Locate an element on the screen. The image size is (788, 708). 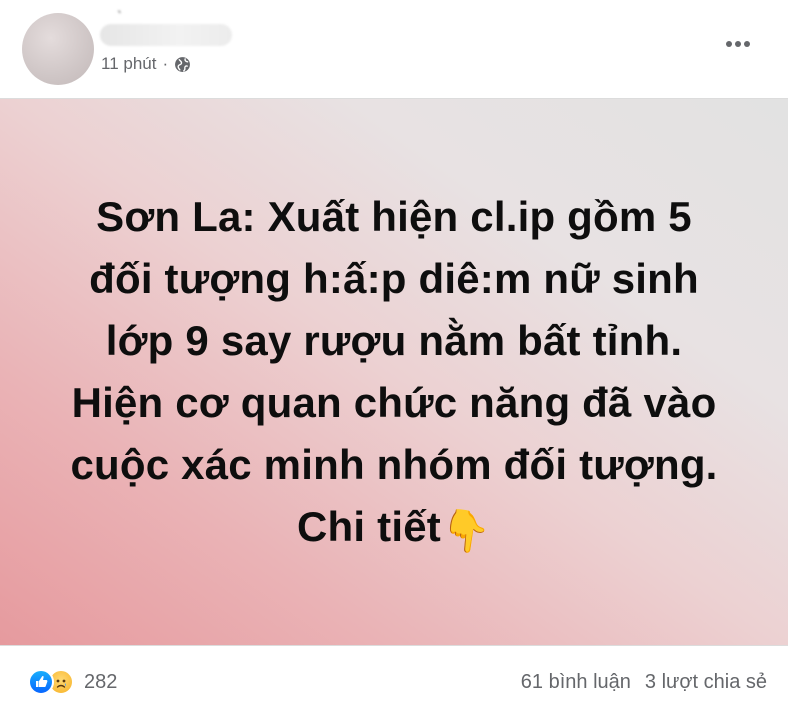
post-text-line: Chi tiết is located at coordinates (369, 526).